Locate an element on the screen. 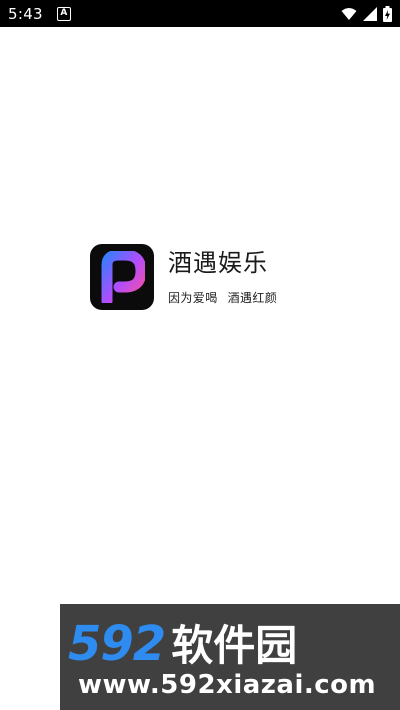 This screenshot has height=710, width=400. status-time: 5:43 is located at coordinates (25, 13).